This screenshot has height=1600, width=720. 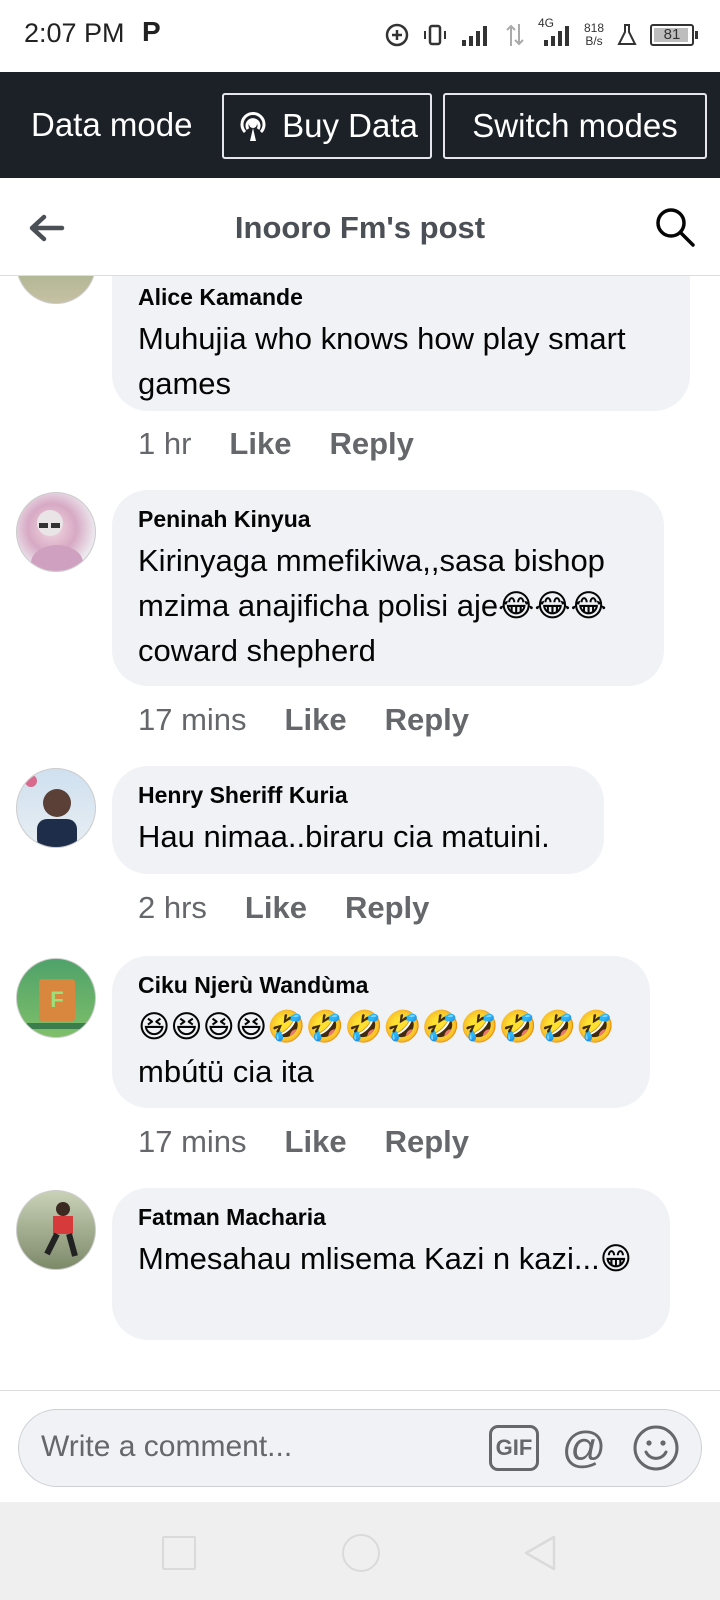 I want to click on comment-composer: Write a comment... GIF @, so click(x=360, y=1446).